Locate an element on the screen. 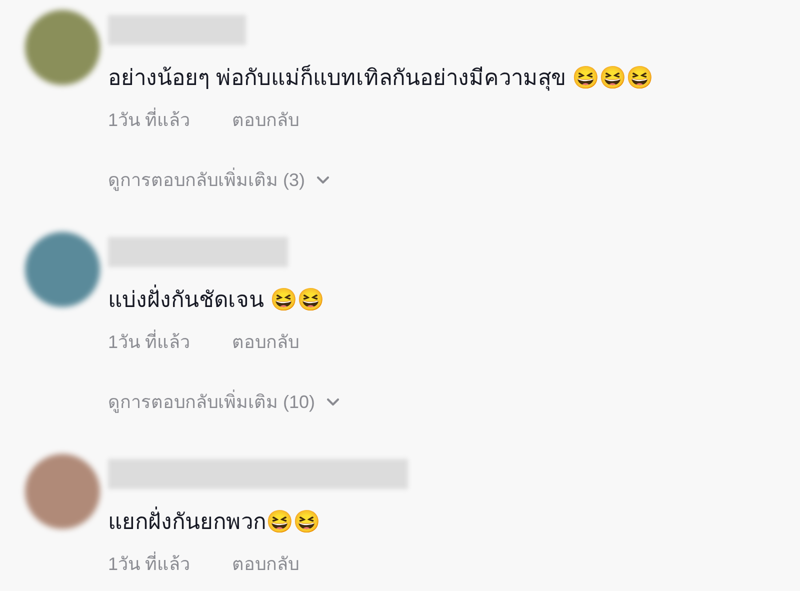 This screenshot has width=800, height=591. comment-text: แบ่งฝั่งกันชัดเจน 😆😆 is located at coordinates (216, 300).